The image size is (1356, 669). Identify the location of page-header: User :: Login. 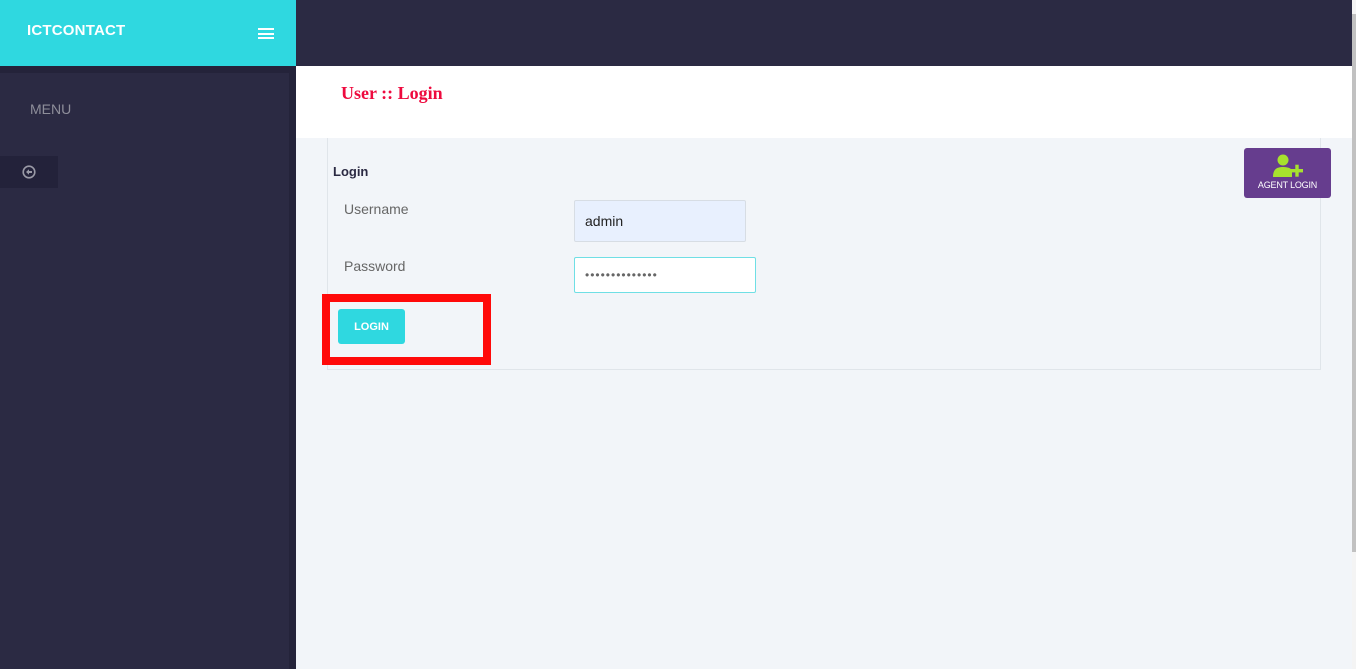
(824, 102).